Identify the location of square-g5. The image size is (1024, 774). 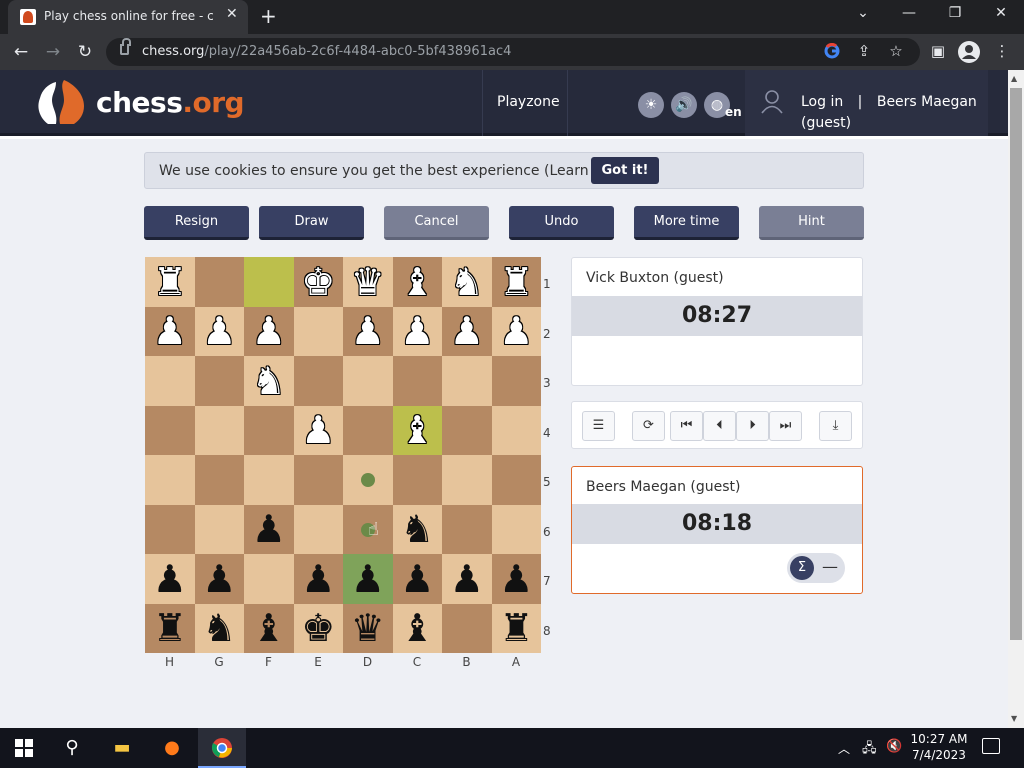
(219, 480).